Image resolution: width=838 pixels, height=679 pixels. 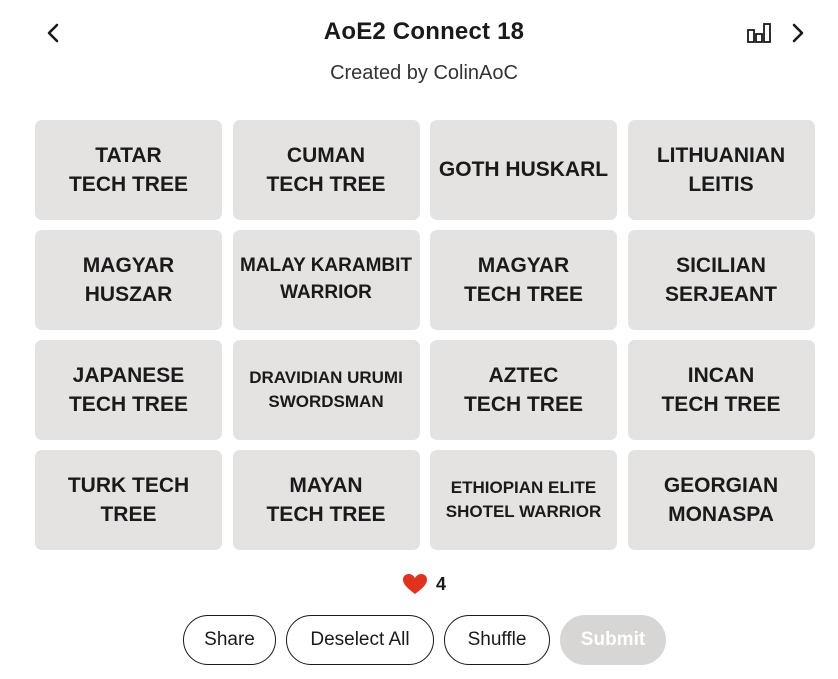 I want to click on word-tile: TURK TECH TREE, so click(x=128, y=500).